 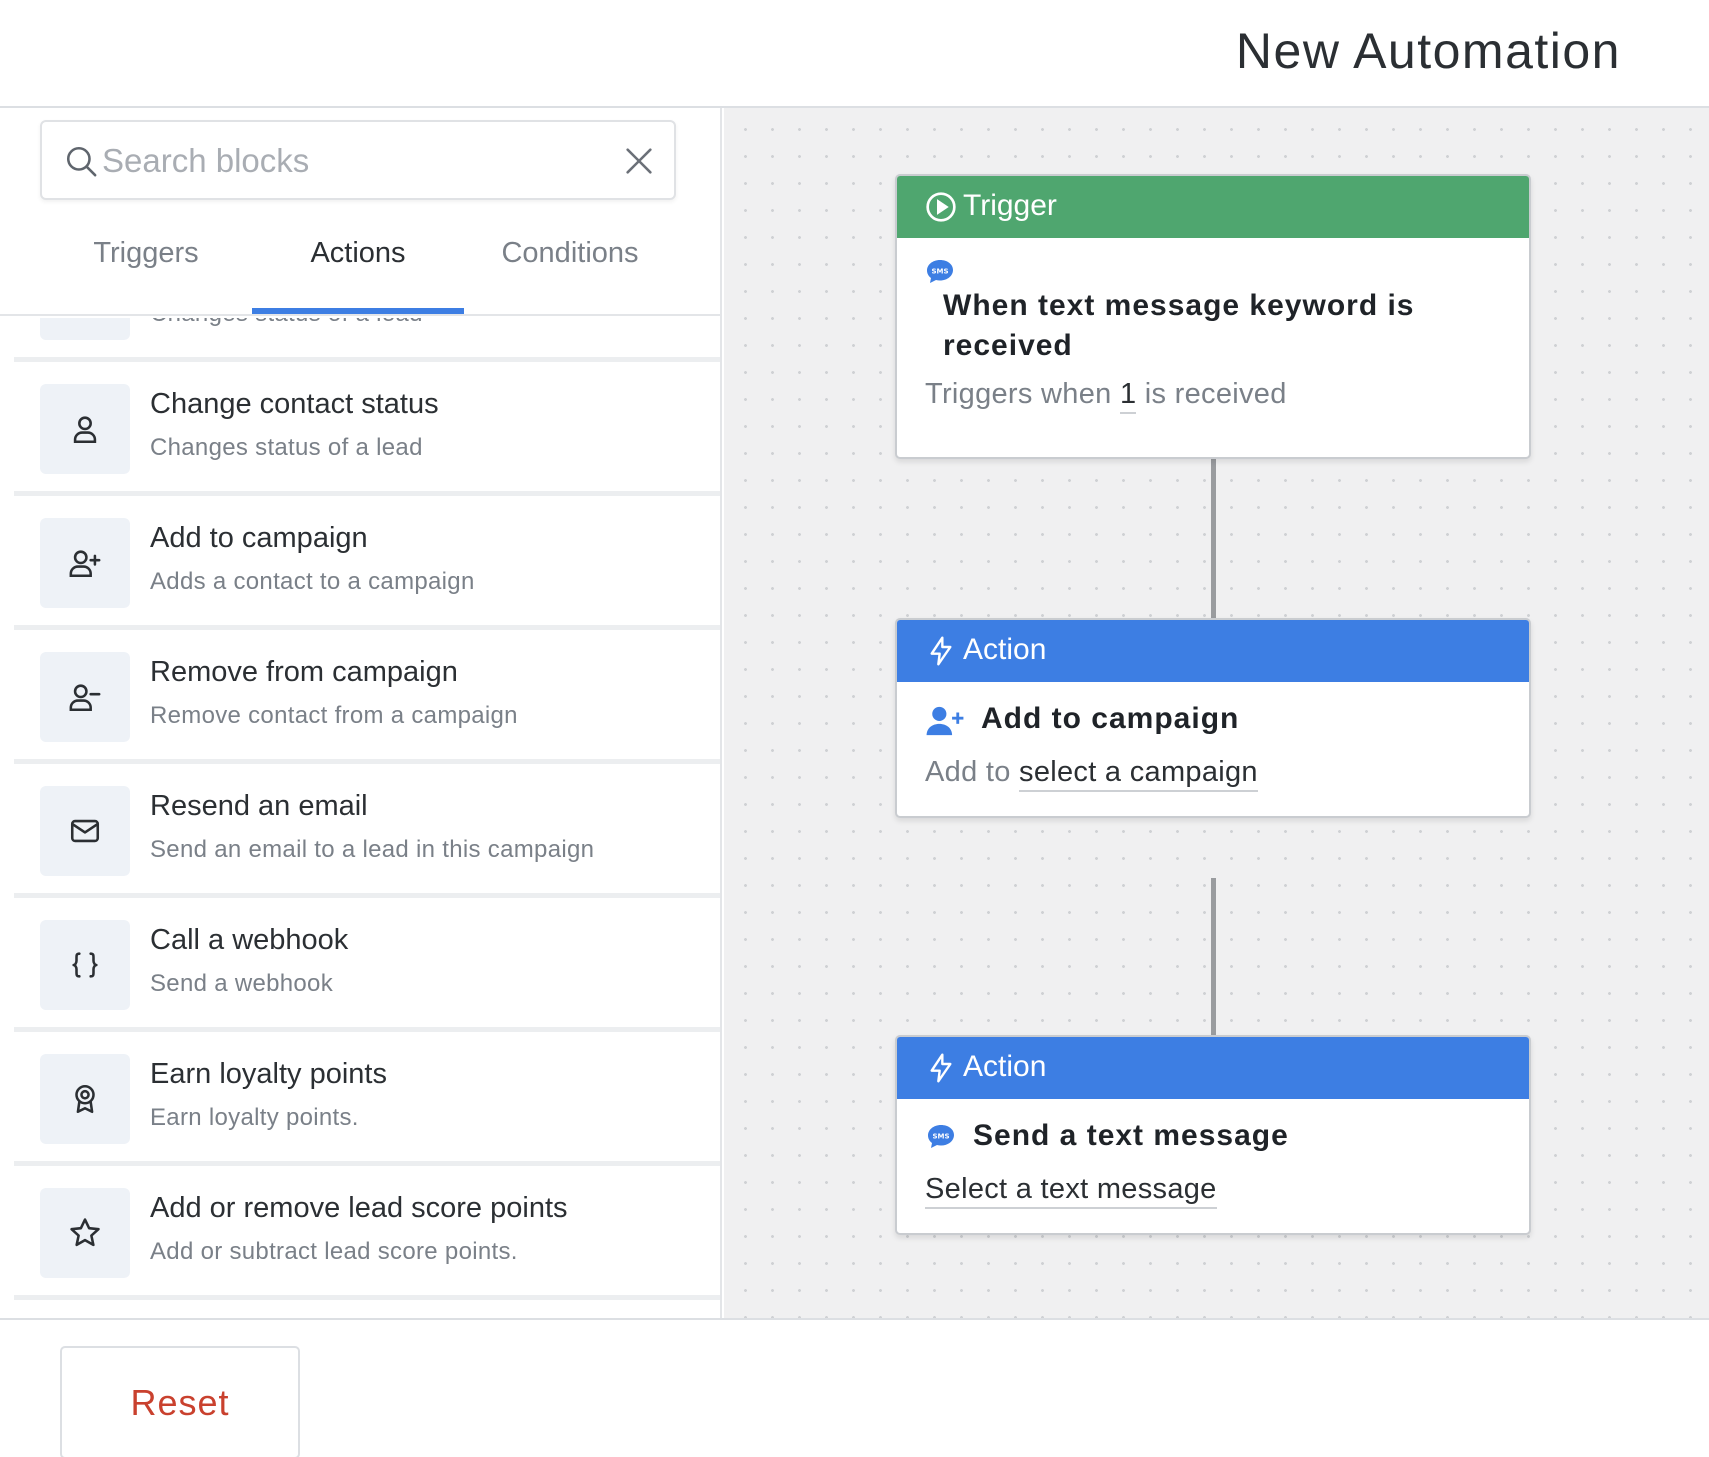 What do you see at coordinates (1010, 205) in the screenshot?
I see `node-header-label: Trigger` at bounding box center [1010, 205].